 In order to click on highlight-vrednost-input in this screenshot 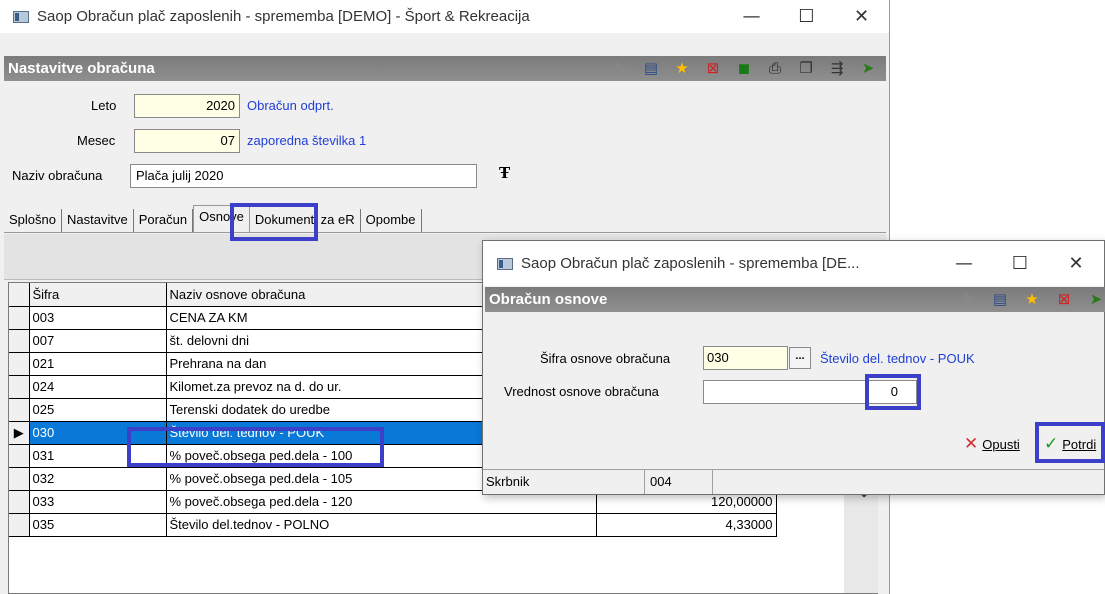, I will do `click(893, 392)`.